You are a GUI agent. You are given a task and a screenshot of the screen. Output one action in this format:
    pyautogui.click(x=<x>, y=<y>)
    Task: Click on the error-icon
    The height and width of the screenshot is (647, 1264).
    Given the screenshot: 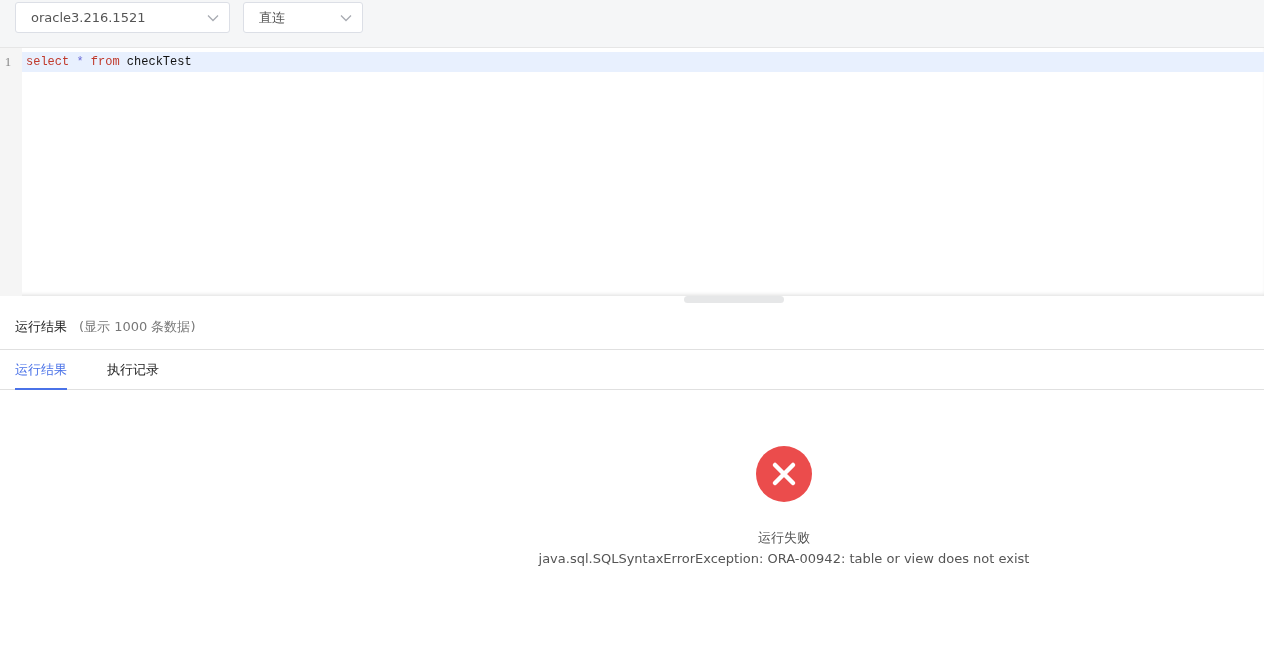 What is the action you would take?
    pyautogui.click(x=784, y=474)
    